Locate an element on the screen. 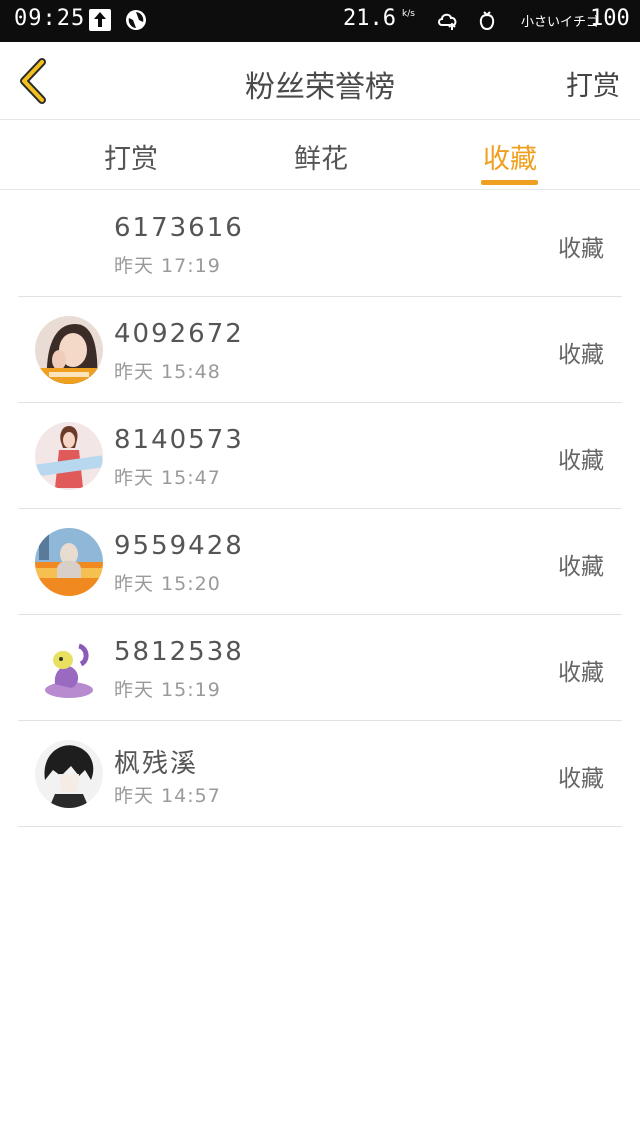 The width and height of the screenshot is (640, 1138). fan-name: 6173616 is located at coordinates (179, 228).